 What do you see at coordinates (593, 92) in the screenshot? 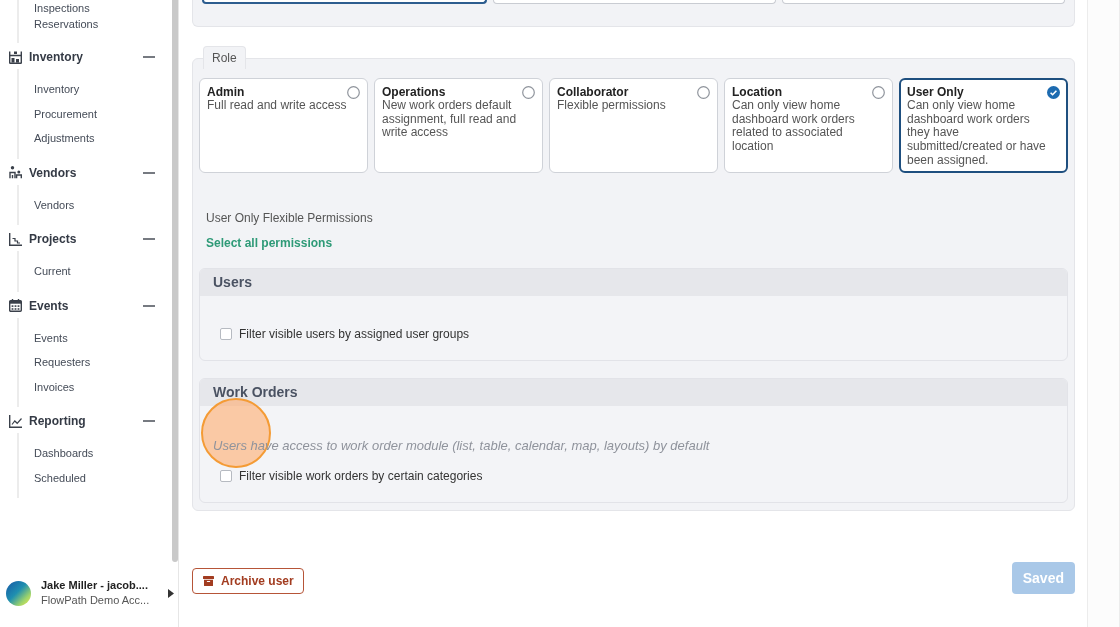
I see `role-title: Collaborator` at bounding box center [593, 92].